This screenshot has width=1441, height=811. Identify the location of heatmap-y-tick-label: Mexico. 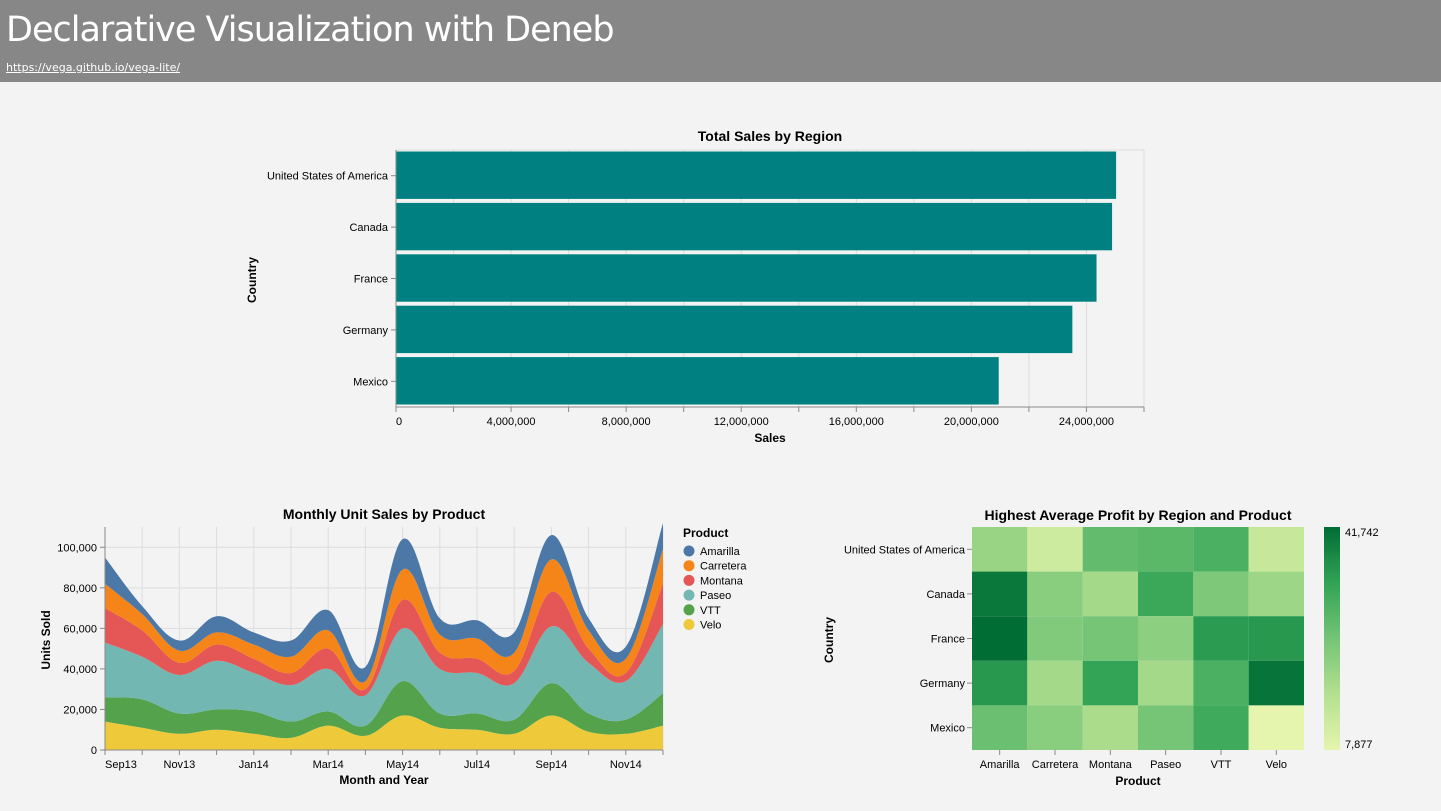
(947, 729).